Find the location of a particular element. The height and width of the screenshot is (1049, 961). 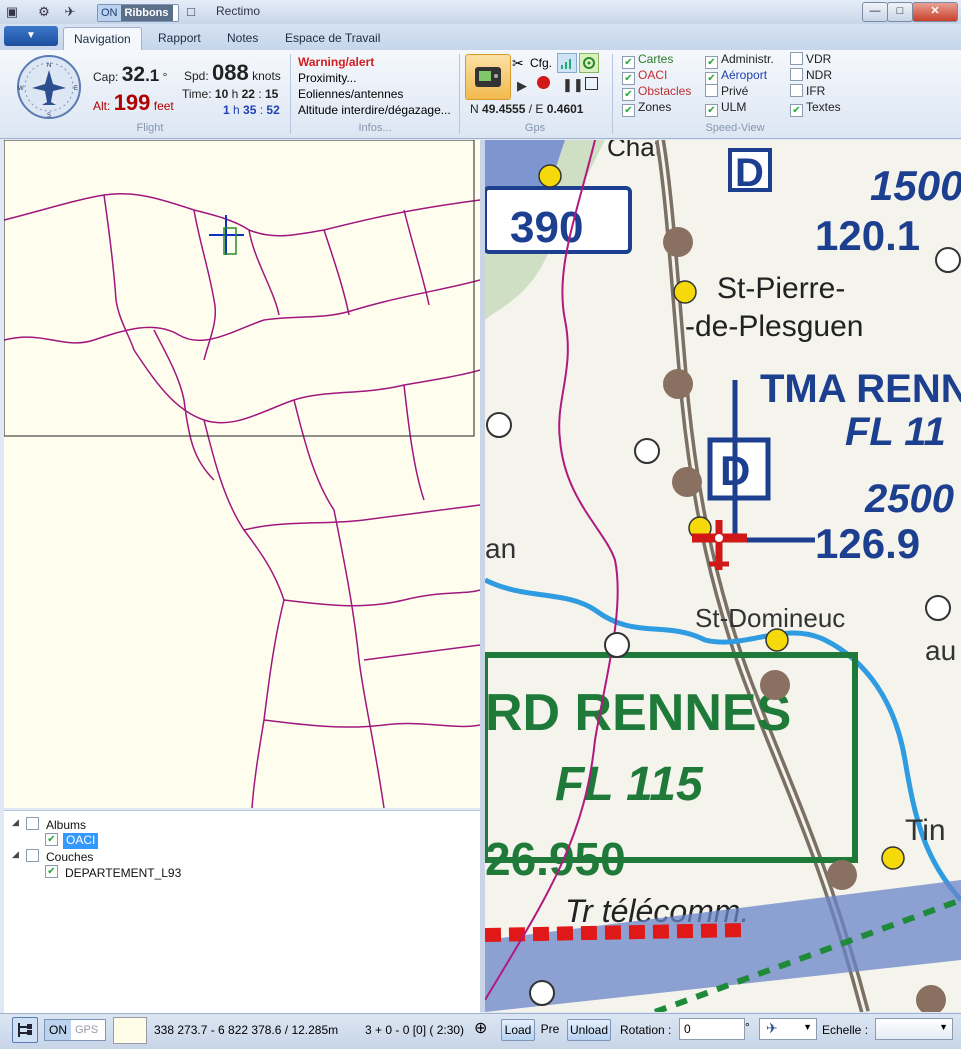

dept-checkbox: ✔ is located at coordinates (51, 871).